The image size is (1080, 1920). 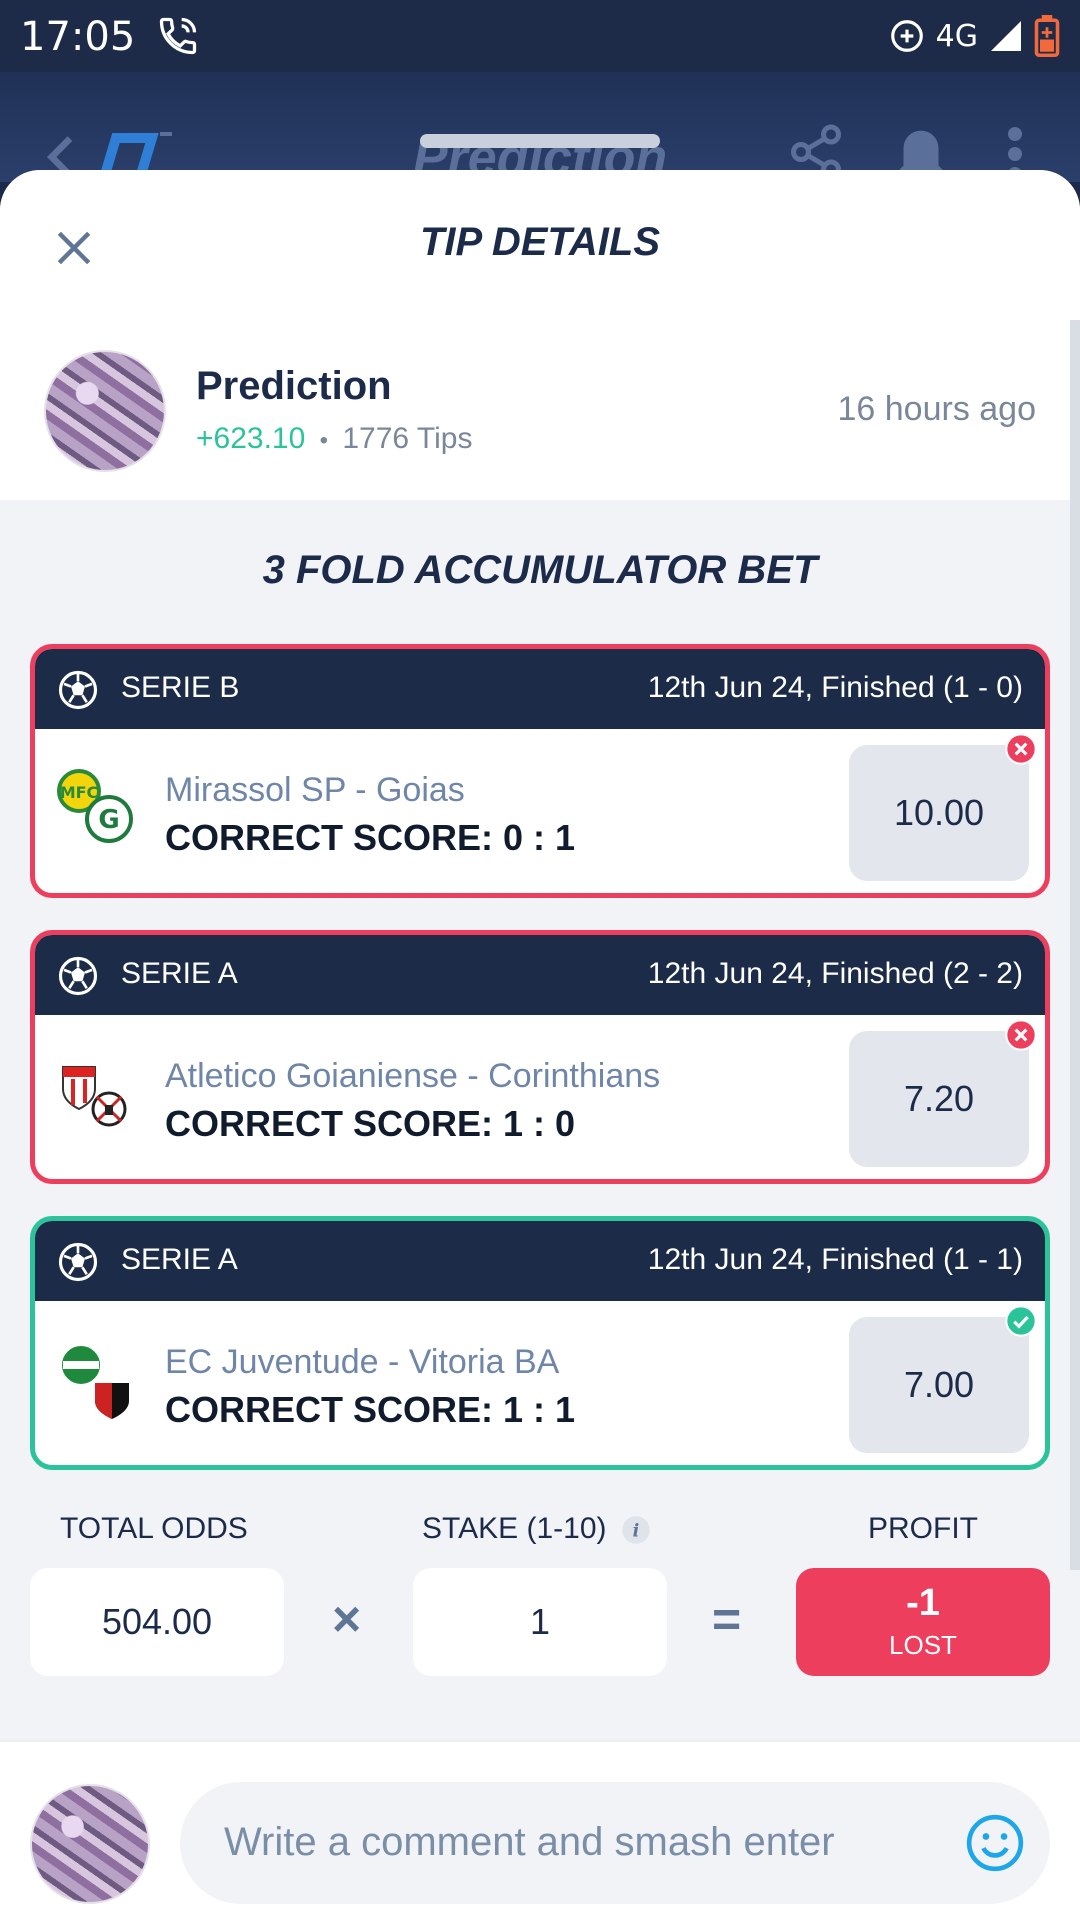 What do you see at coordinates (923, 1645) in the screenshot?
I see `profit-status: LOST` at bounding box center [923, 1645].